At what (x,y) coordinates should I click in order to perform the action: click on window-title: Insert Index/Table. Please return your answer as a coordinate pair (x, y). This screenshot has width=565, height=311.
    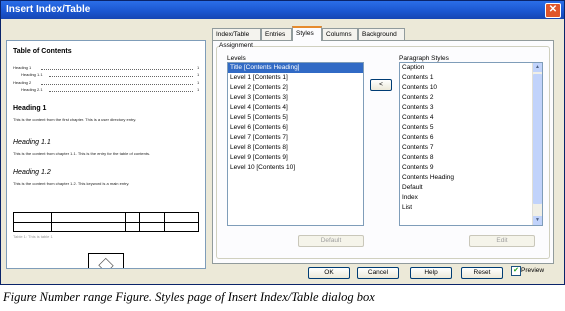
    Looking at the image, I should click on (48, 9).